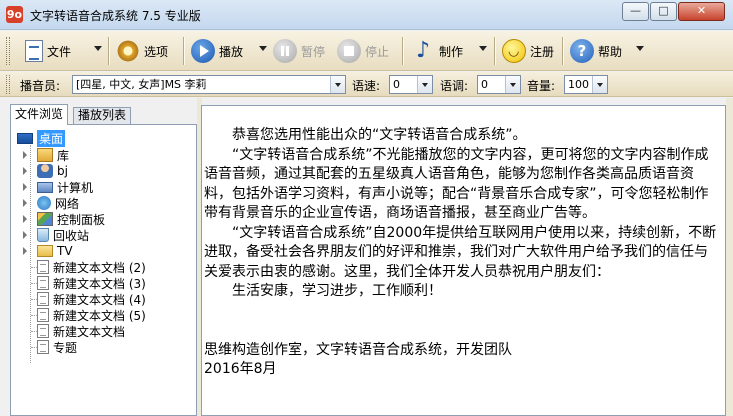 The height and width of the screenshot is (416, 733). I want to click on tree-node-label: 新建文本文档 (2), so click(99, 267).